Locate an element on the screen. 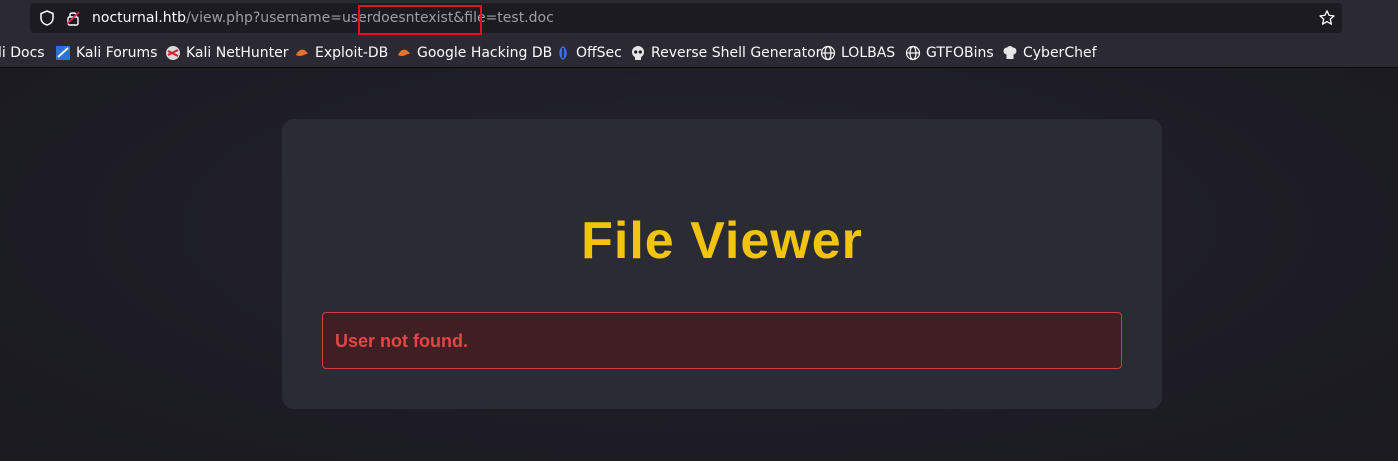  error-message: User not found. is located at coordinates (401, 341).